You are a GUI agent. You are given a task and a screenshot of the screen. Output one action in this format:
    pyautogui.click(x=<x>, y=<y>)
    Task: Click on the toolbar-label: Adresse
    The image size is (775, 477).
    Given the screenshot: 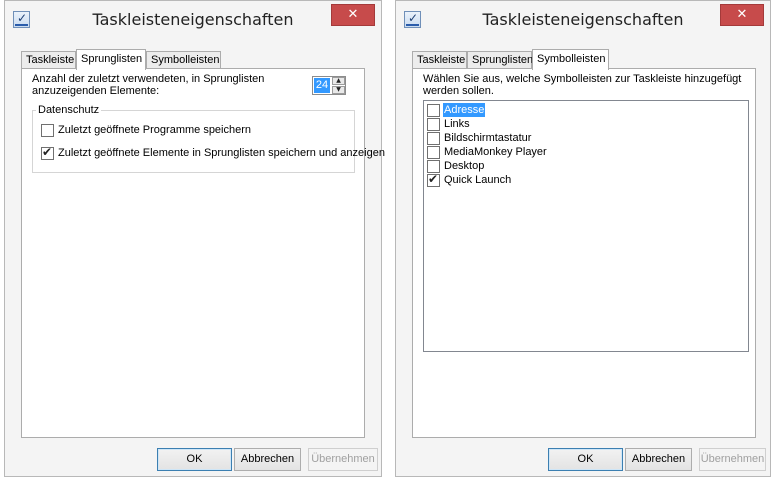 What is the action you would take?
    pyautogui.click(x=464, y=110)
    